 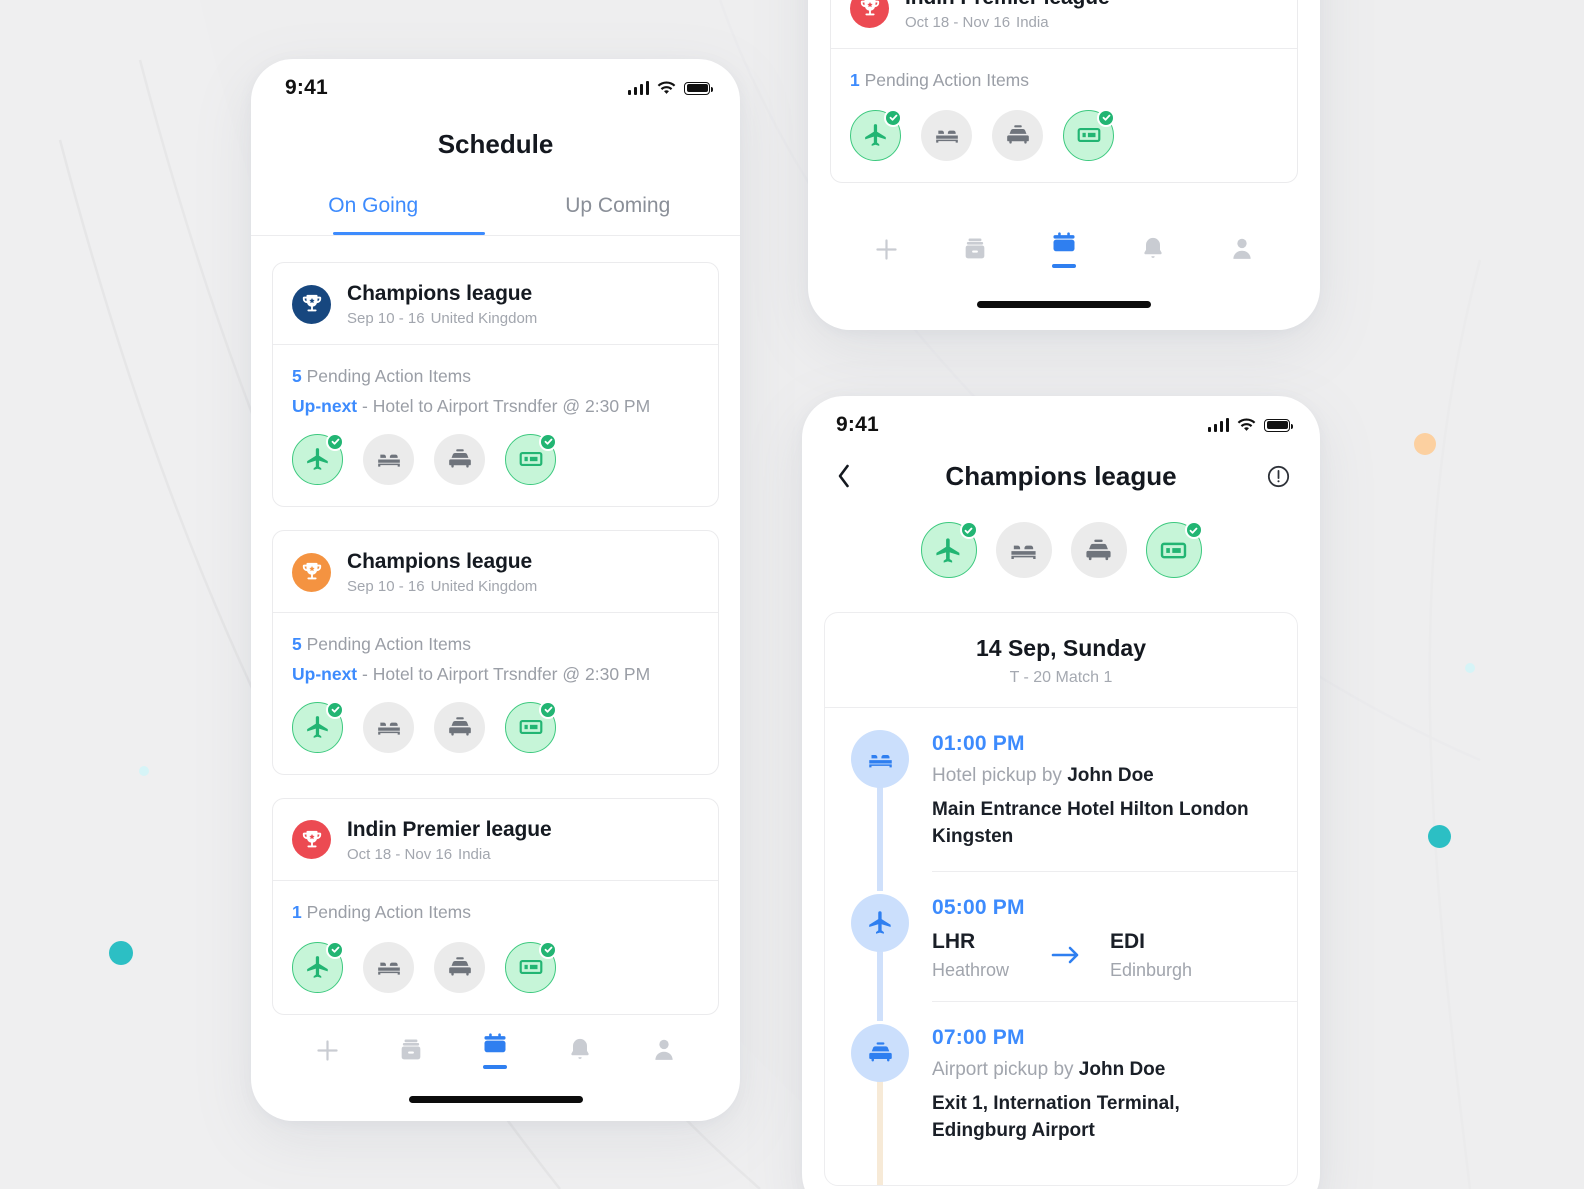 I want to click on pickup-person: John Doe, so click(x=1110, y=775).